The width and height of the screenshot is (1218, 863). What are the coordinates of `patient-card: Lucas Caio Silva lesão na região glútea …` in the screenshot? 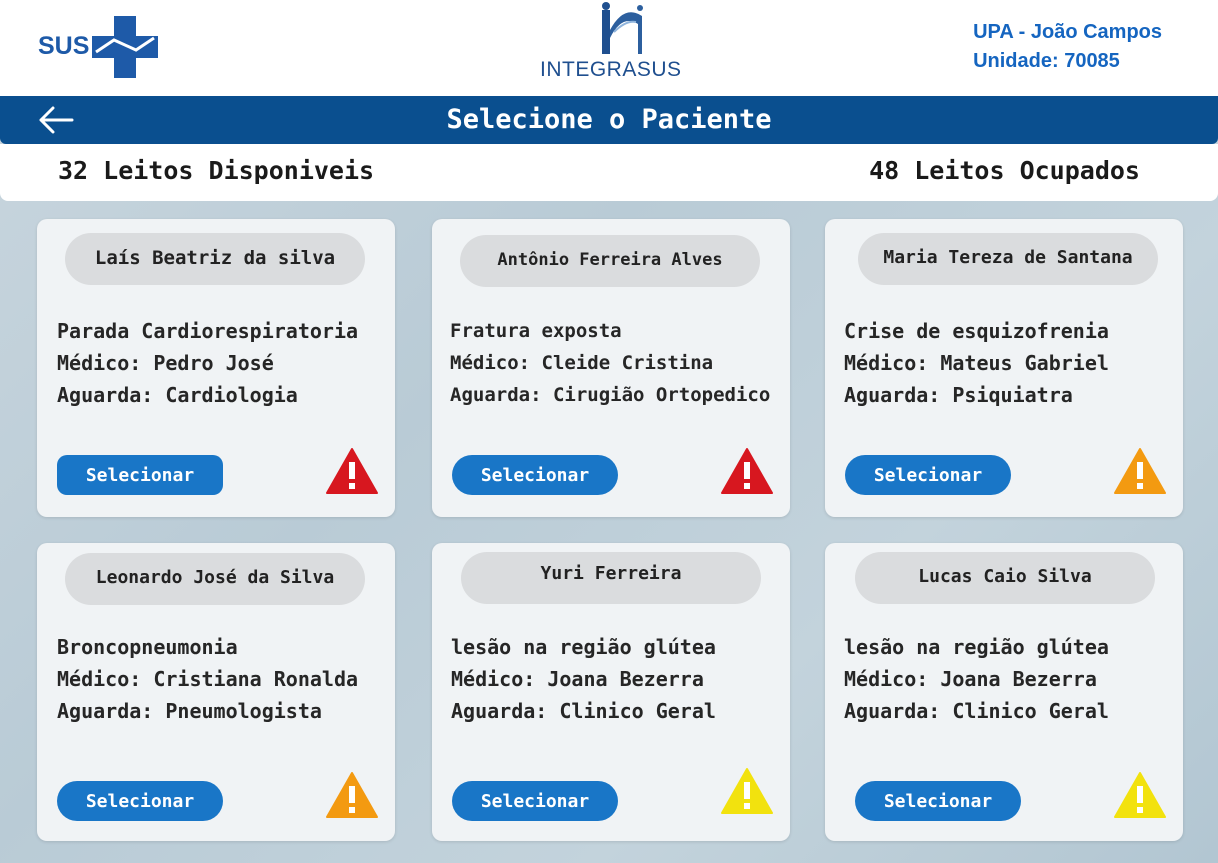 It's located at (1004, 692).